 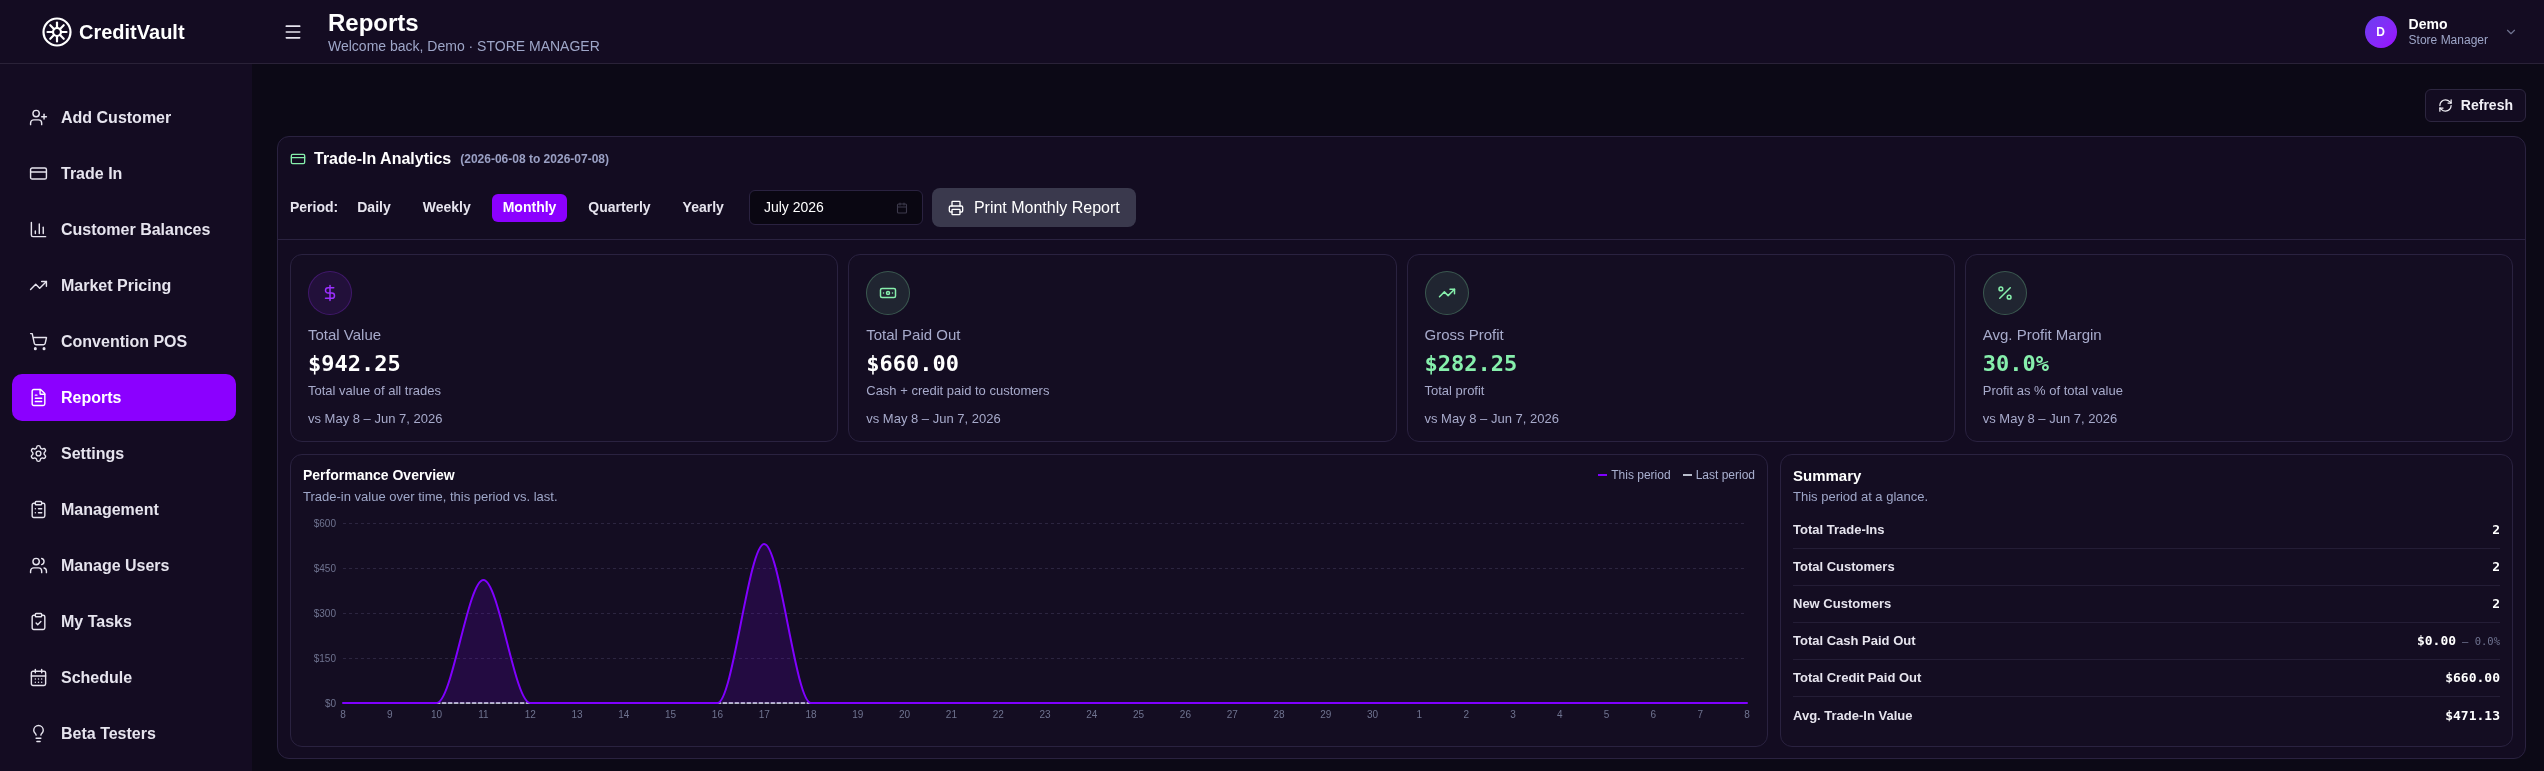 What do you see at coordinates (1857, 678) in the screenshot?
I see `summary-label: Total Credit Paid Out` at bounding box center [1857, 678].